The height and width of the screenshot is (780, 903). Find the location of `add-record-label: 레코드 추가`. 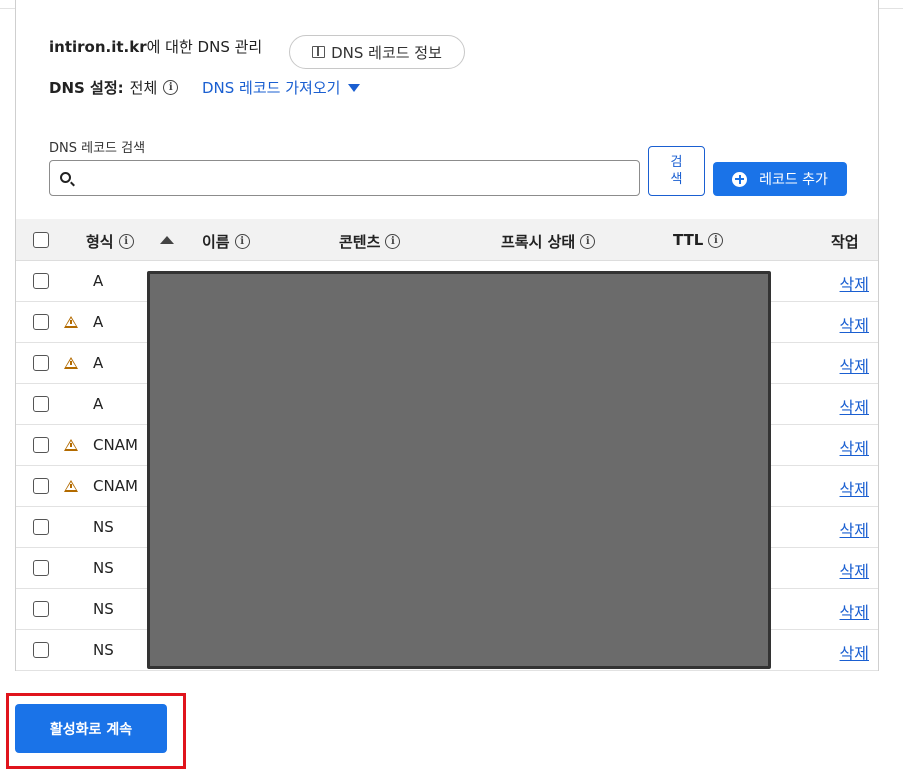

add-record-label: 레코드 추가 is located at coordinates (793, 180).